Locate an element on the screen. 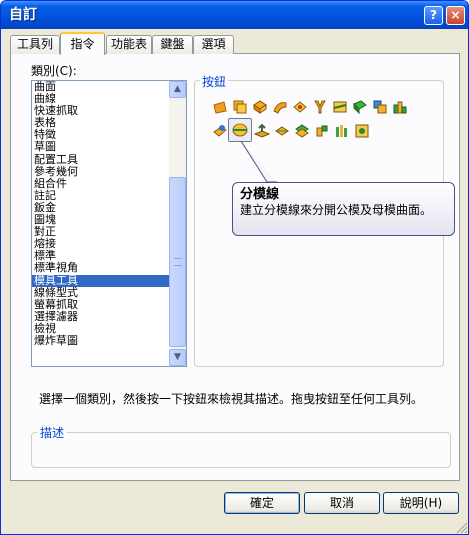 This screenshot has width=469, height=535. insert-mold-folder-icon is located at coordinates (220, 131).